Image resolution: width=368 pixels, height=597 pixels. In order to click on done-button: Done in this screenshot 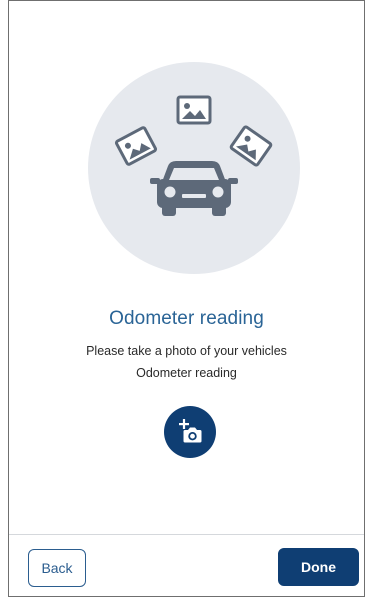, I will do `click(318, 567)`.